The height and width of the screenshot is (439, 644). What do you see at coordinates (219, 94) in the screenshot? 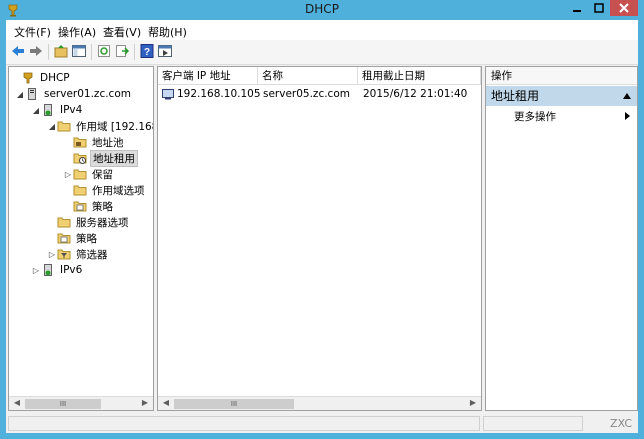
I see `lease-ip: 192.168.10.105` at bounding box center [219, 94].